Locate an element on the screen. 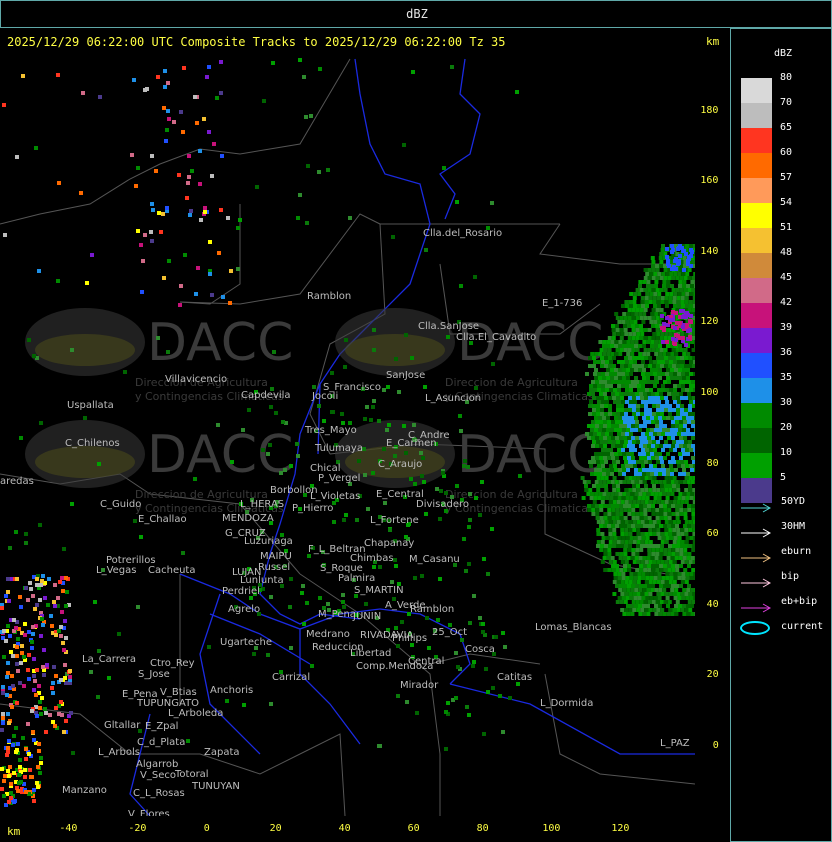  legend-scale-label: 54 is located at coordinates (786, 202).